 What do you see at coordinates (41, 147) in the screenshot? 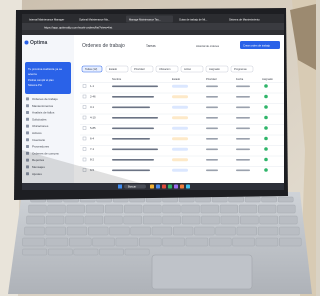
I see `sidebar-item: Proveedores` at bounding box center [41, 147].